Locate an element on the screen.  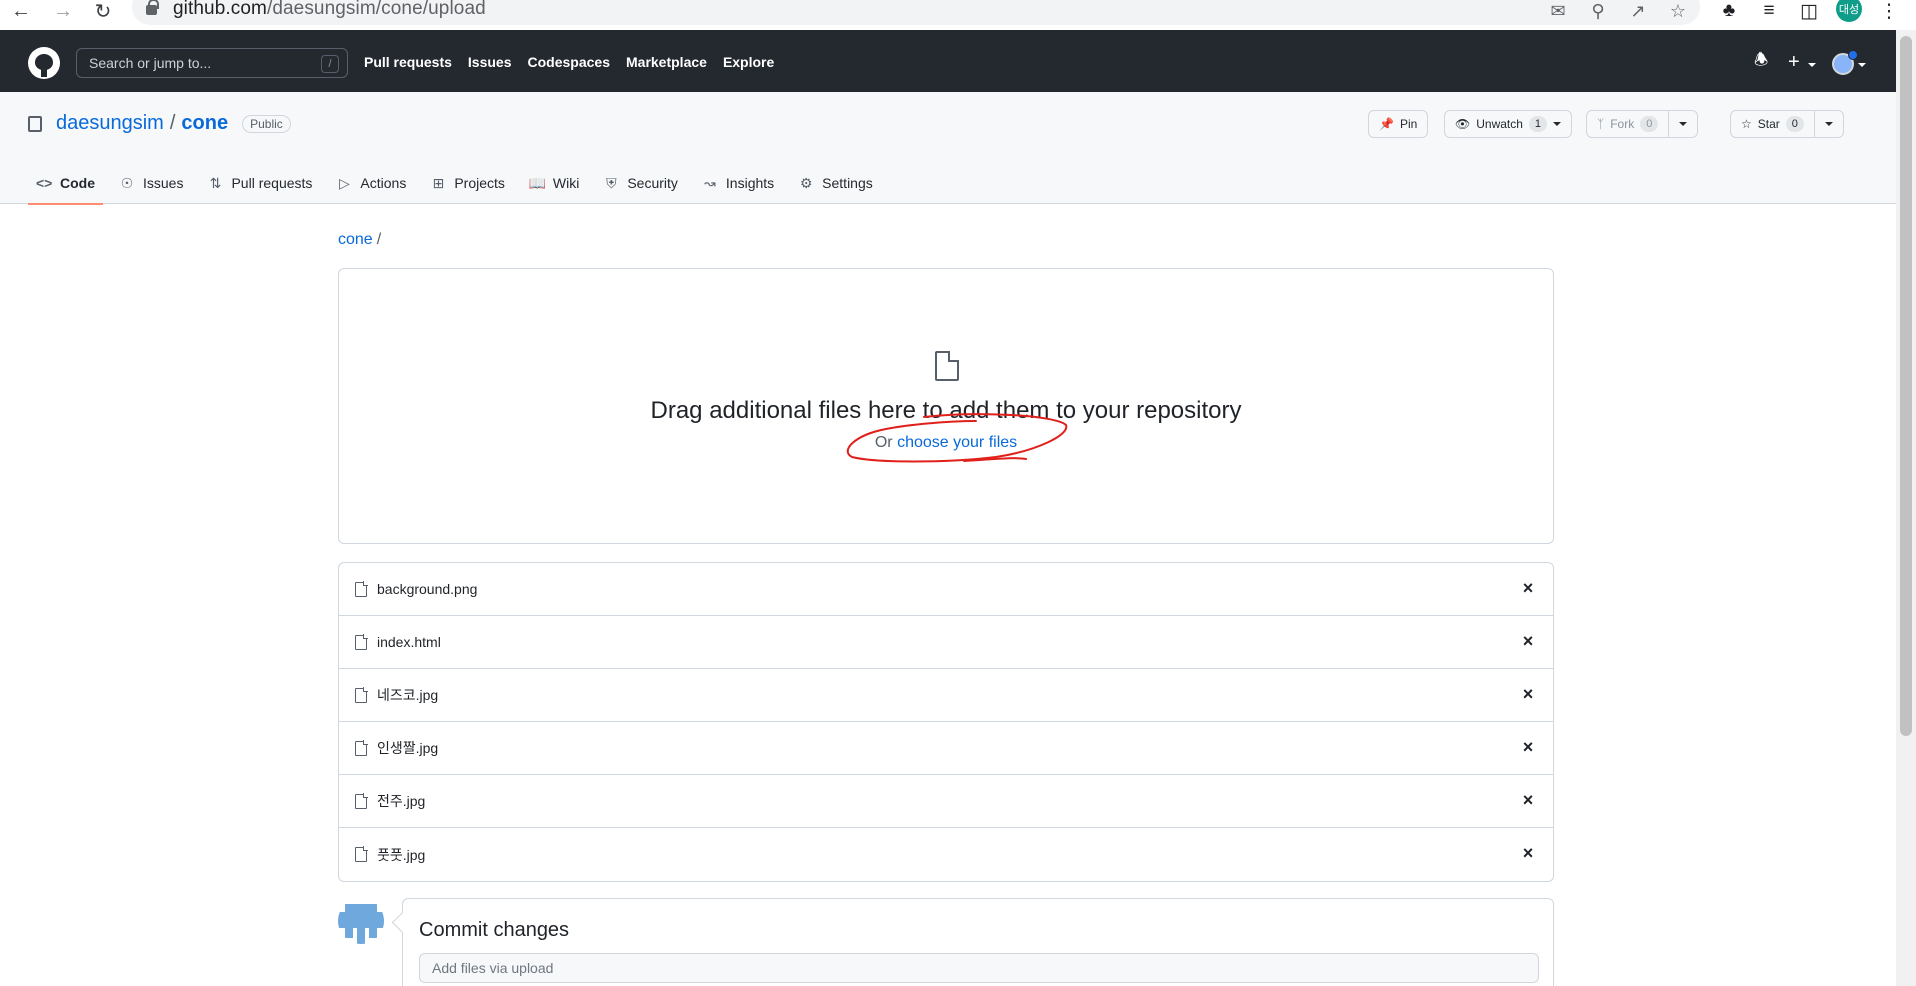
file-name: 풋풋.jpg is located at coordinates (401, 854).